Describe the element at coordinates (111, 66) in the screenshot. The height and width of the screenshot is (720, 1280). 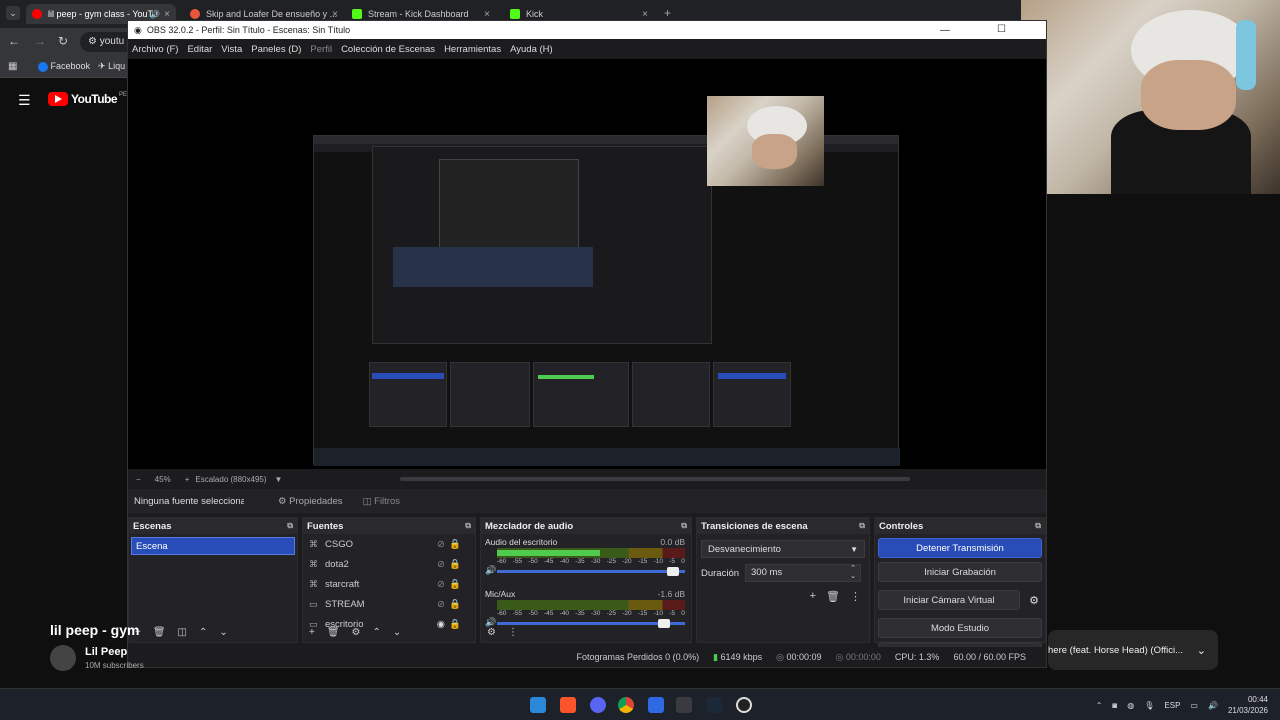
I see `bookmark-other: ✈ Liqu` at that location.